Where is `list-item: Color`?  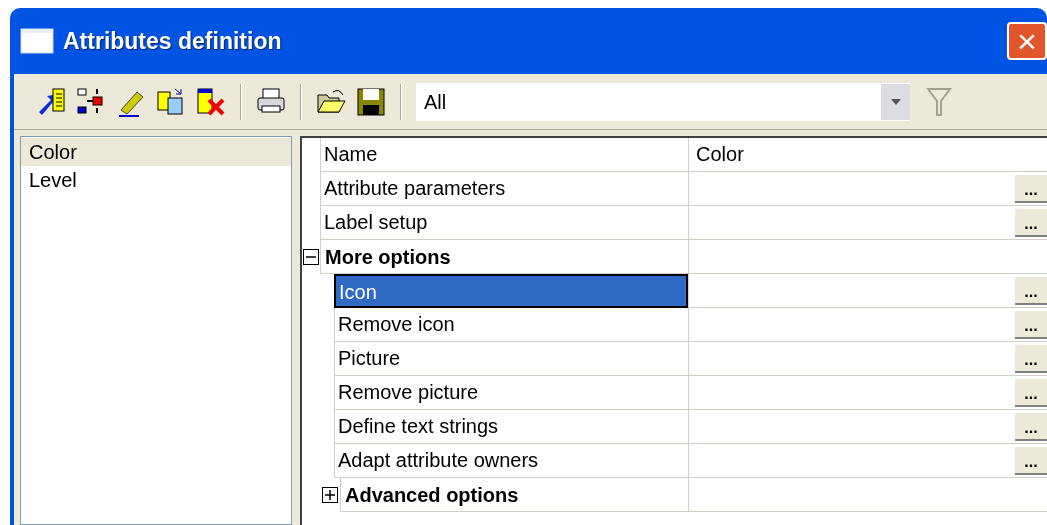 list-item: Color is located at coordinates (156, 152).